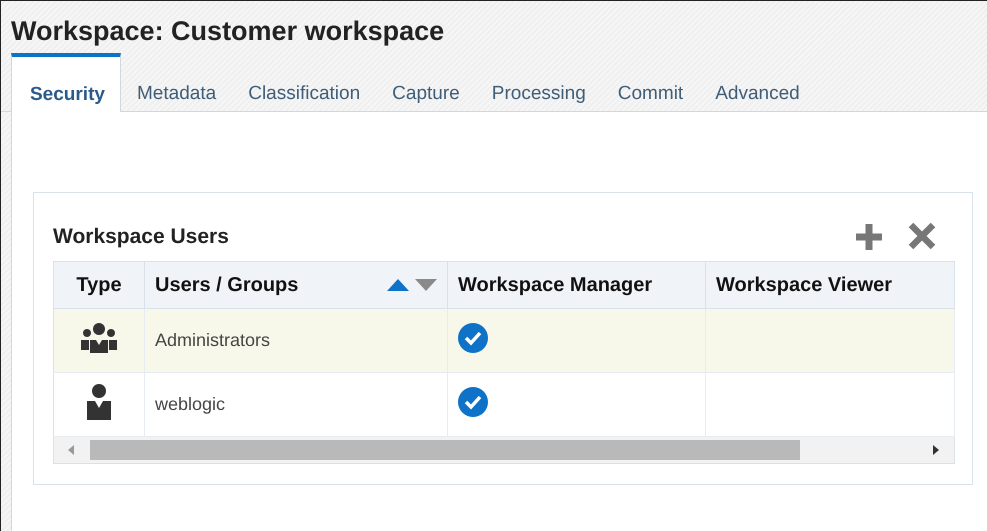 The width and height of the screenshot is (987, 531). I want to click on add-icon, so click(869, 237).